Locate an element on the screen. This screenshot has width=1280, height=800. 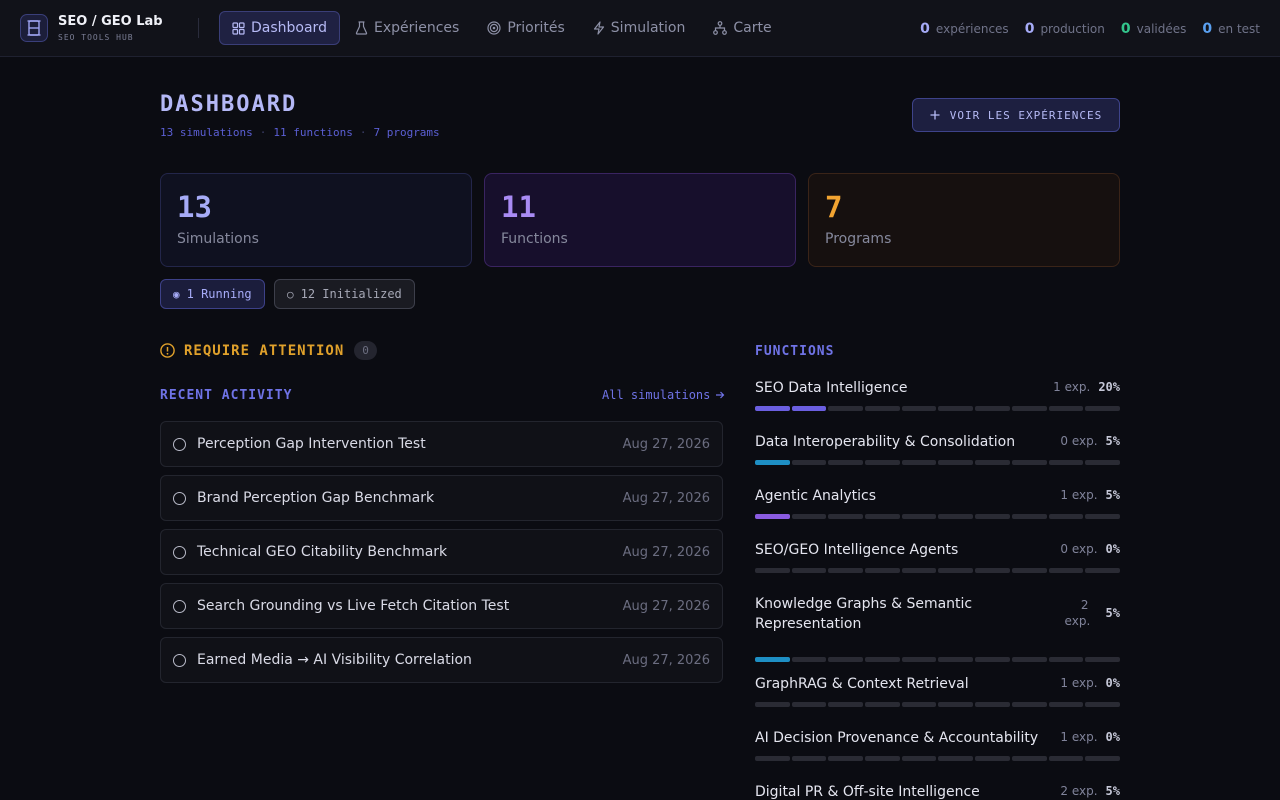
attention-count-badge: 0 is located at coordinates (365, 350).